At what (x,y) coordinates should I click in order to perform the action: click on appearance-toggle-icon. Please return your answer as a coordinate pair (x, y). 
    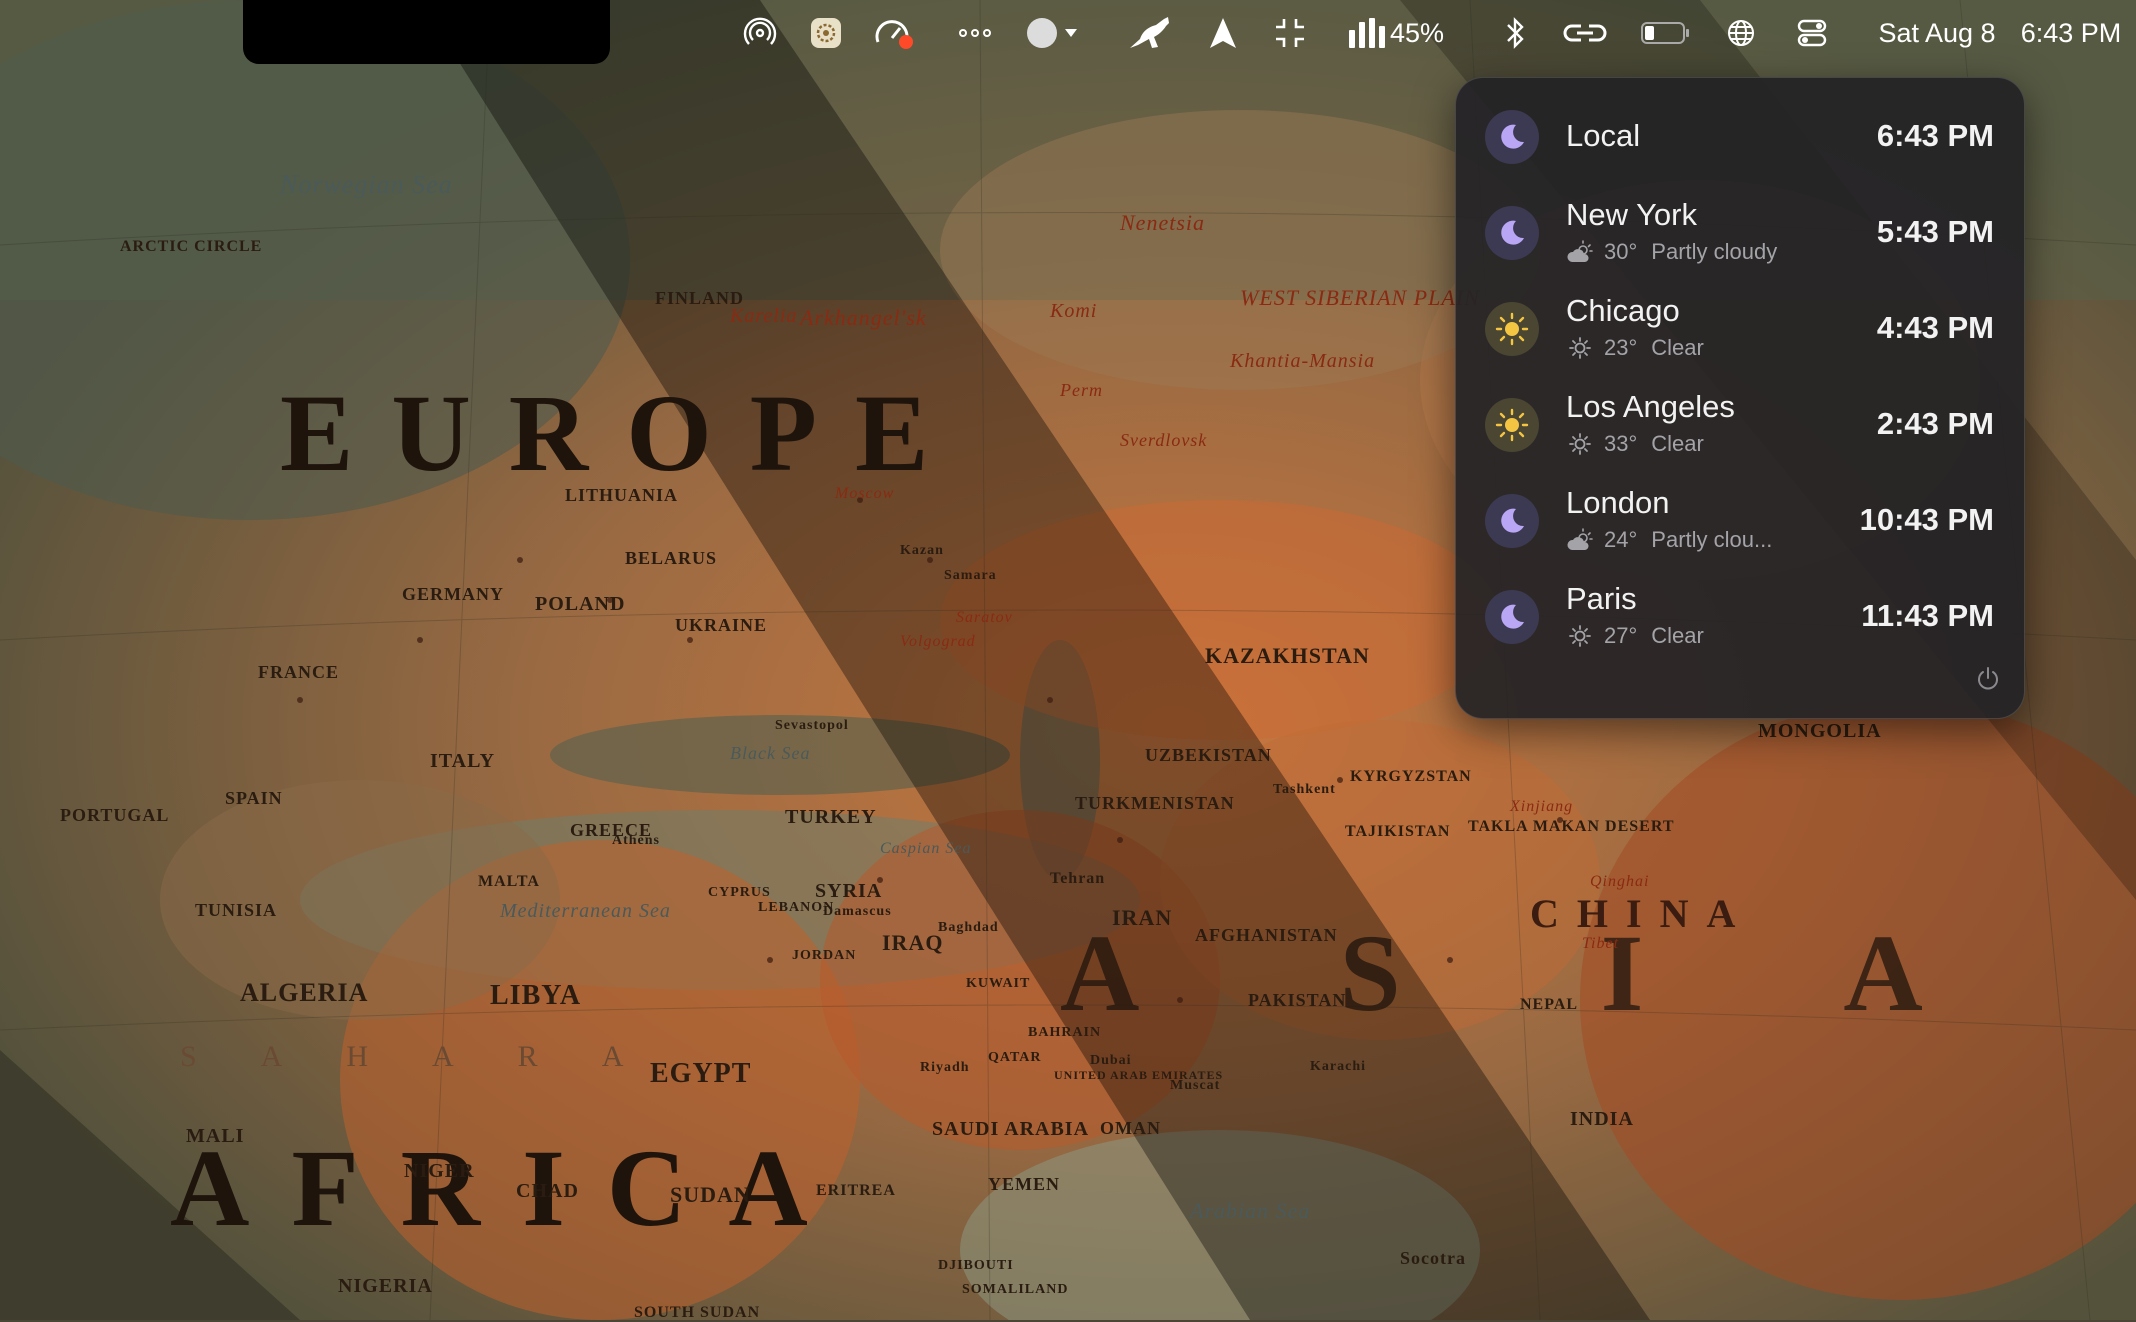
    Looking at the image, I should click on (1055, 33).